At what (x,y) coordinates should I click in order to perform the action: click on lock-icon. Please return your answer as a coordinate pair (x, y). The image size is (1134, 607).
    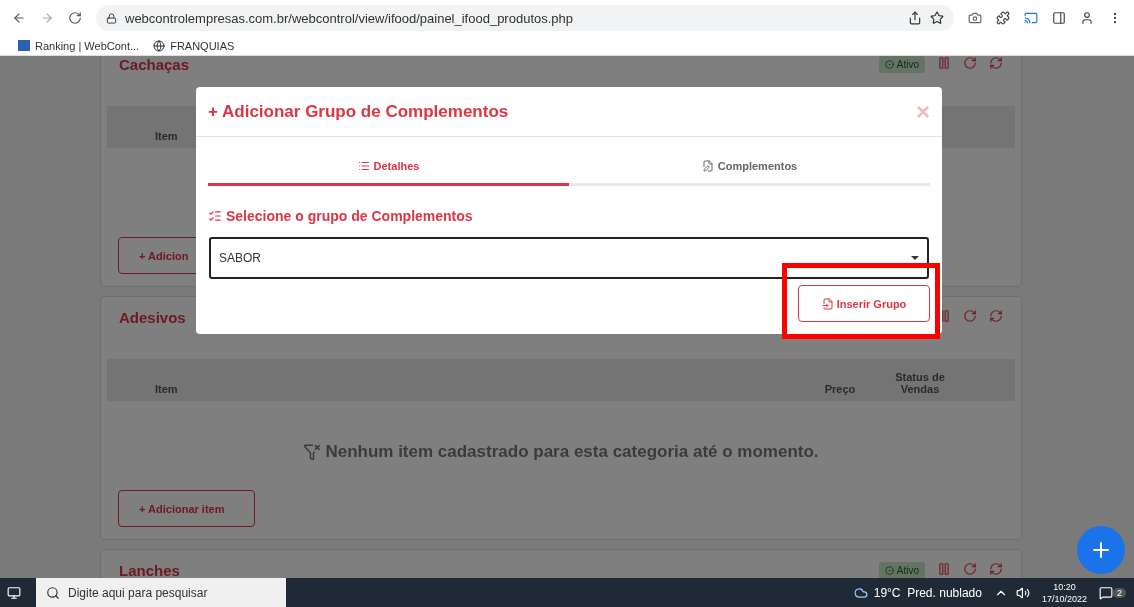
    Looking at the image, I should click on (111, 18).